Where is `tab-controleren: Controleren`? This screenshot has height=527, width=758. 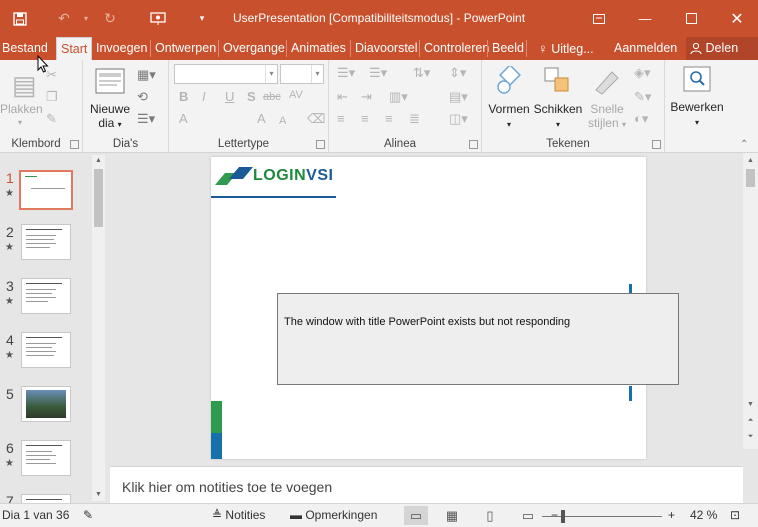
tab-controleren: Controleren is located at coordinates (456, 48).